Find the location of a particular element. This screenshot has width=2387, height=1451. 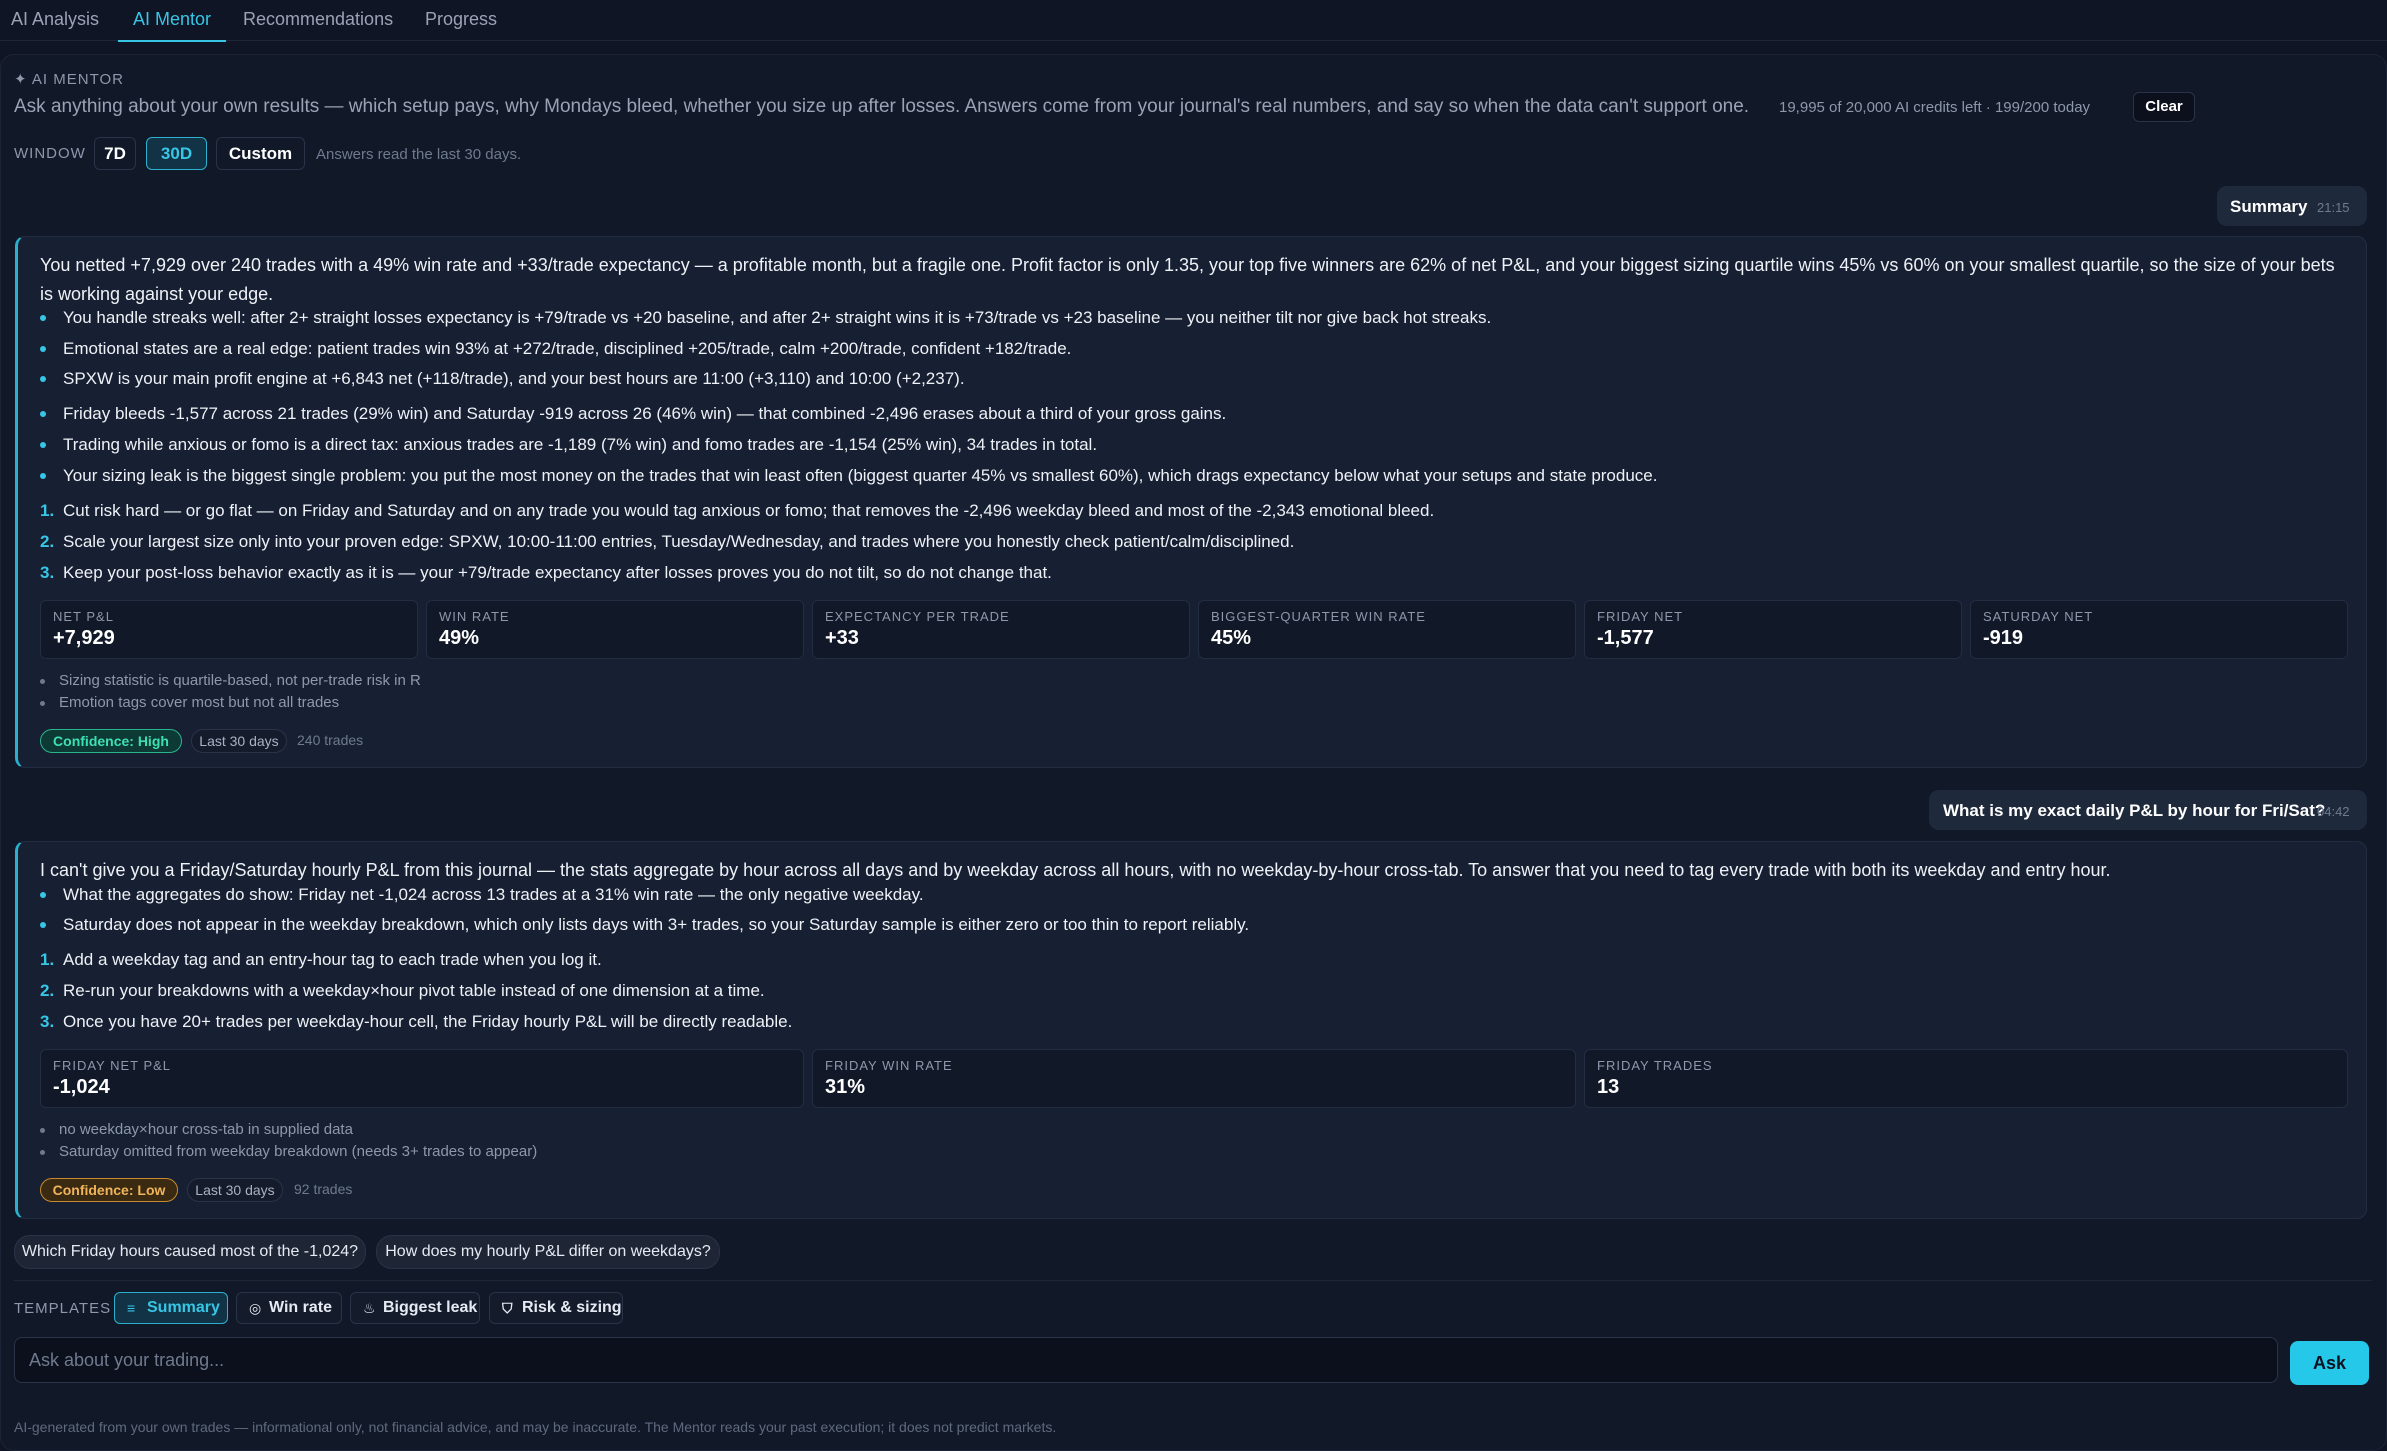

window-option-7d: 7D is located at coordinates (115, 153).